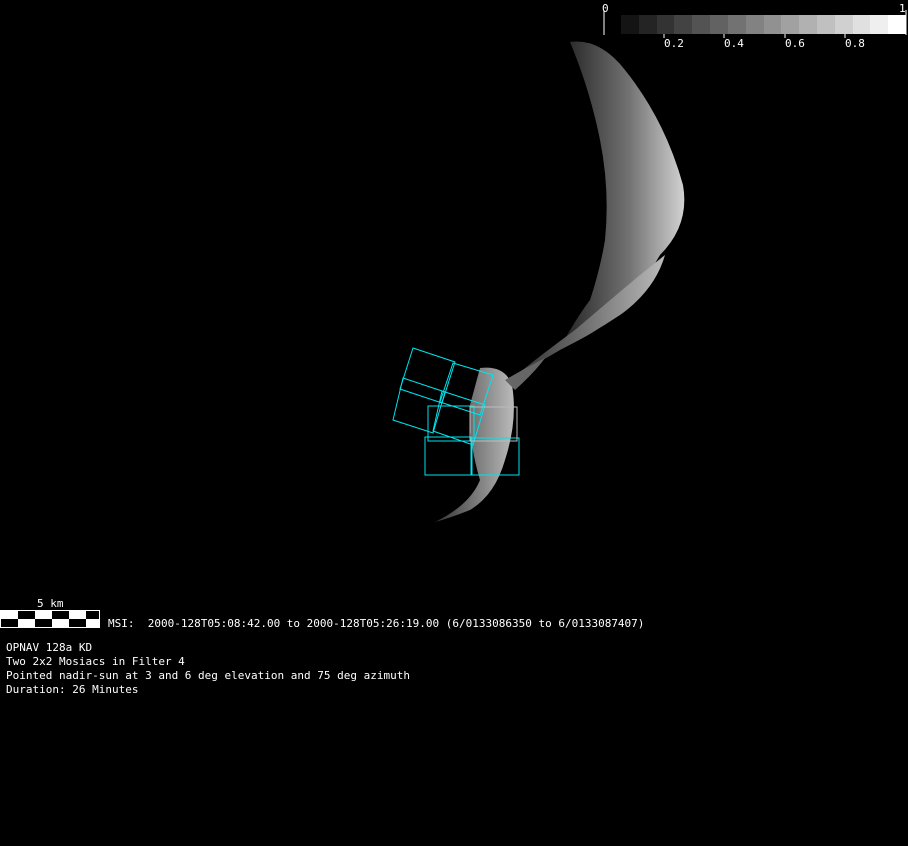 This screenshot has width=908, height=846. Describe the element at coordinates (50, 619) in the screenshot. I see `scale-bar` at that location.